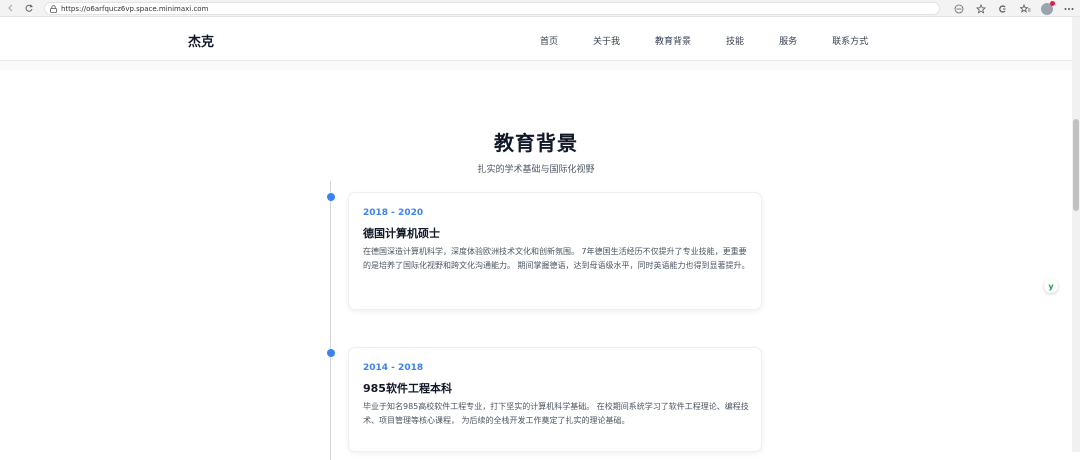 This screenshot has width=1080, height=460. Describe the element at coordinates (401, 233) in the screenshot. I see `card-degree: 德国计算机硕士` at that location.